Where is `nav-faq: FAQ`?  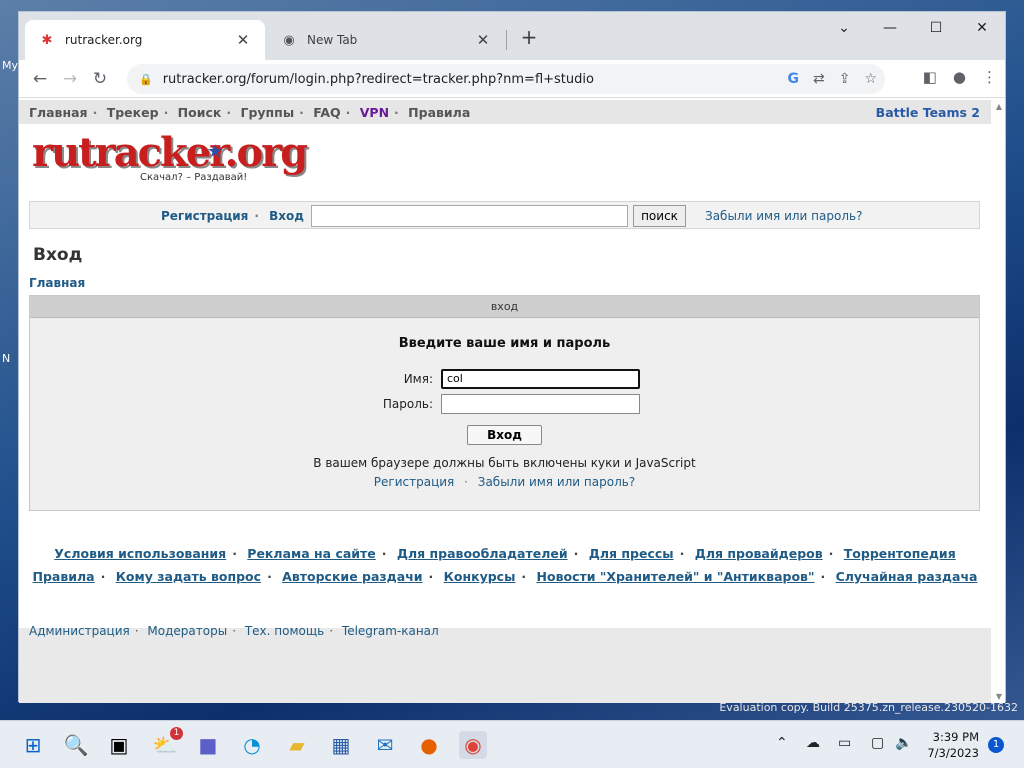
nav-faq: FAQ is located at coordinates (326, 112).